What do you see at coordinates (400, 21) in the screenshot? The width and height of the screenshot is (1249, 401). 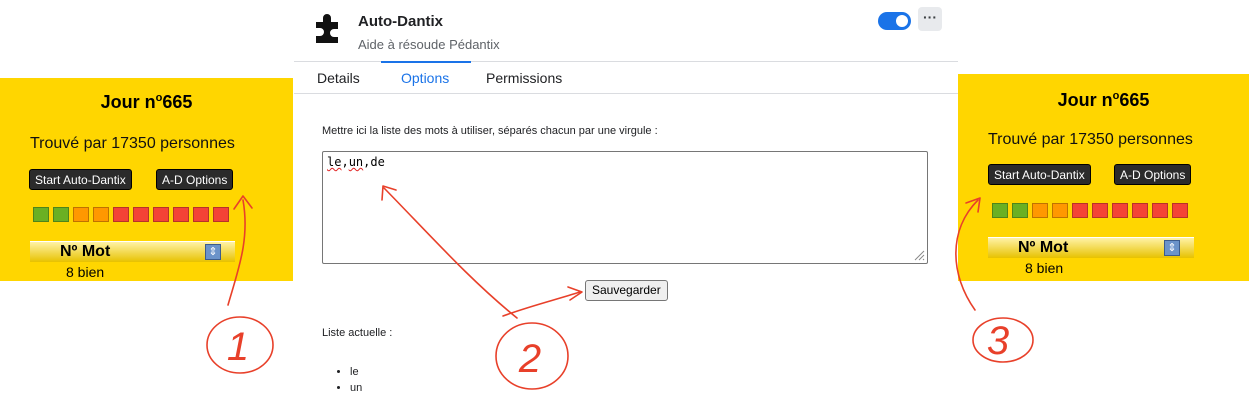 I see `extension-title: Auto-Dantix` at bounding box center [400, 21].